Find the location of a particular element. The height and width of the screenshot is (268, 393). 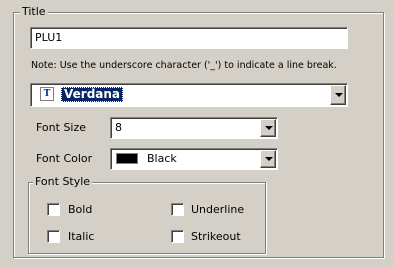

strikeout-label: Strikeout is located at coordinates (216, 236).